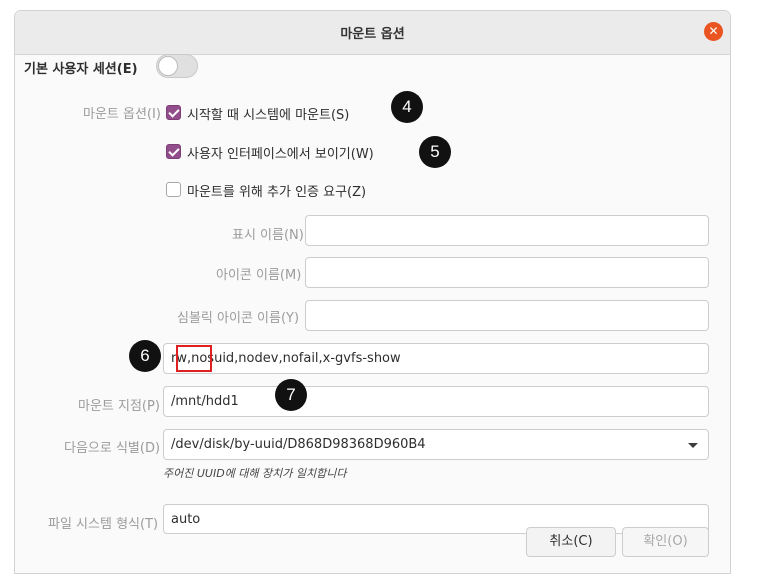  Describe the element at coordinates (268, 115) in the screenshot. I see `checkbox-label: 시작할 때 시스템에 마운트(S)` at that location.